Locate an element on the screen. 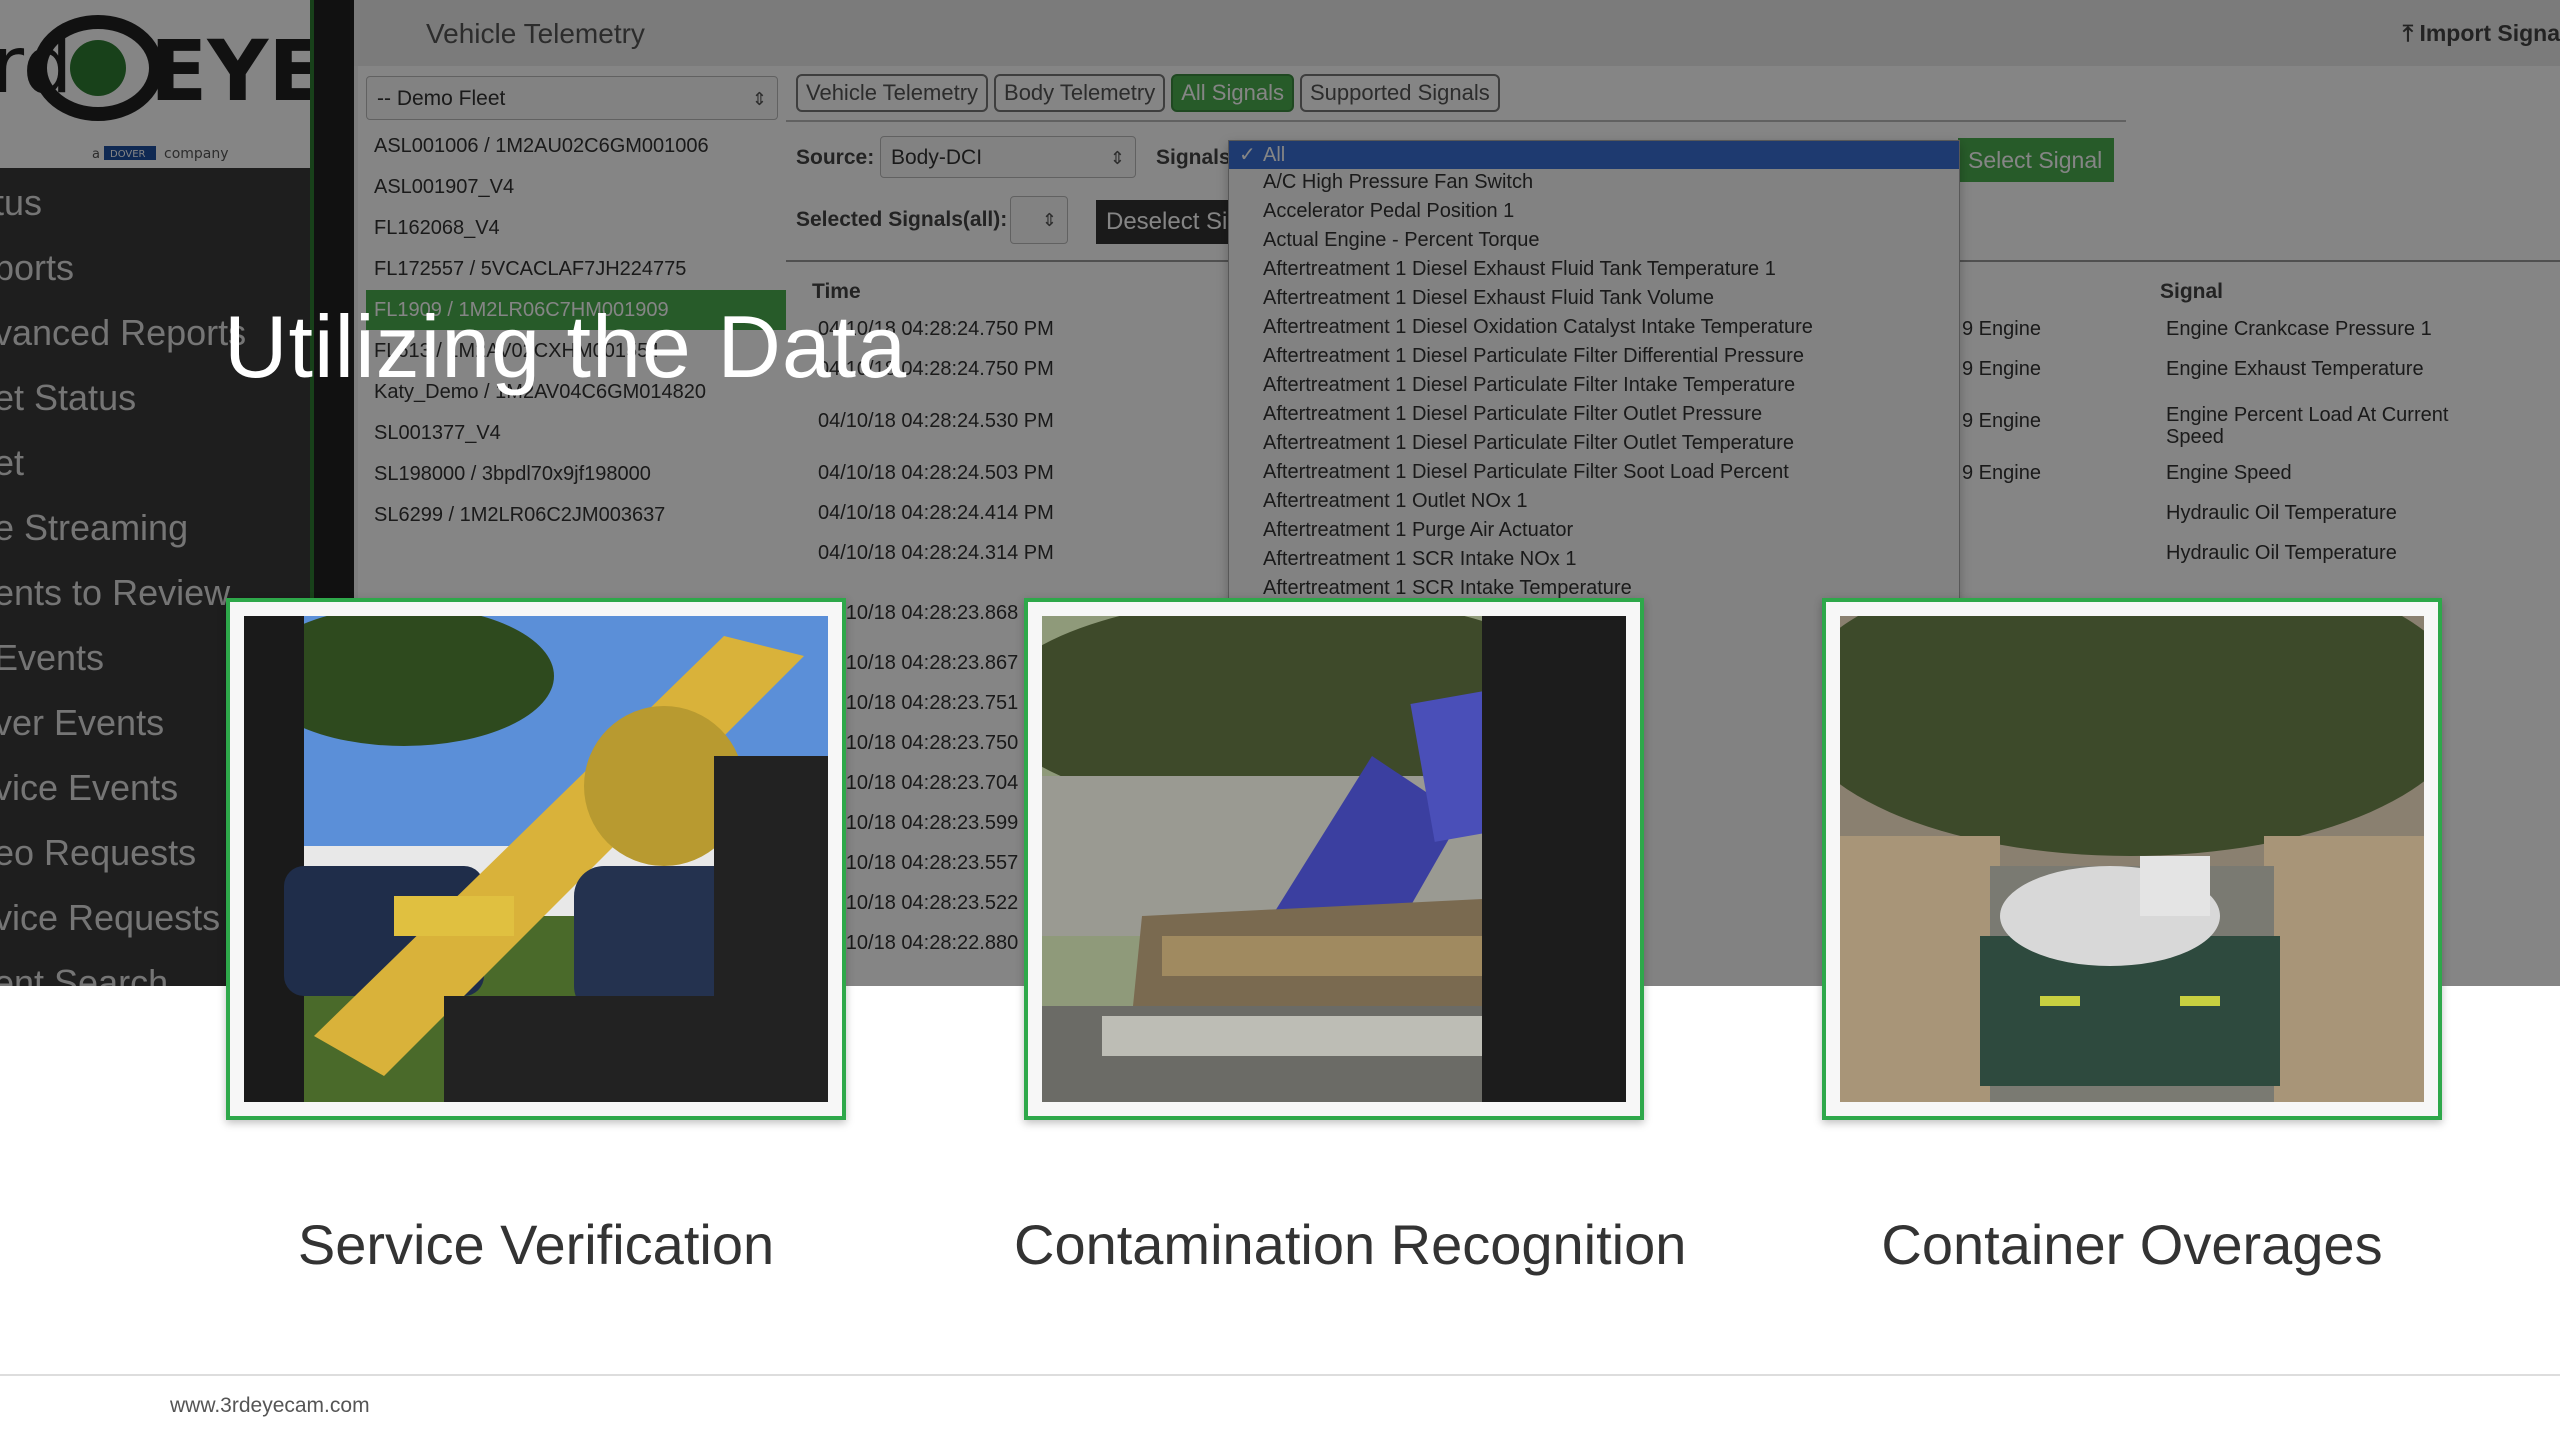 The height and width of the screenshot is (1440, 2560). caption-container-overages: Container Overages is located at coordinates (2132, 1244).